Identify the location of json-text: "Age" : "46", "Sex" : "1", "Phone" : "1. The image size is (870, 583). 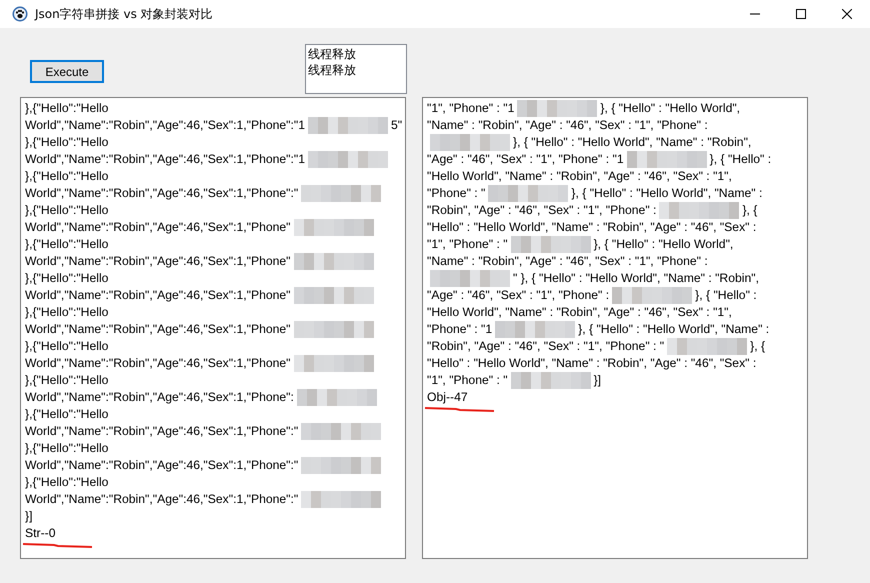
(525, 159).